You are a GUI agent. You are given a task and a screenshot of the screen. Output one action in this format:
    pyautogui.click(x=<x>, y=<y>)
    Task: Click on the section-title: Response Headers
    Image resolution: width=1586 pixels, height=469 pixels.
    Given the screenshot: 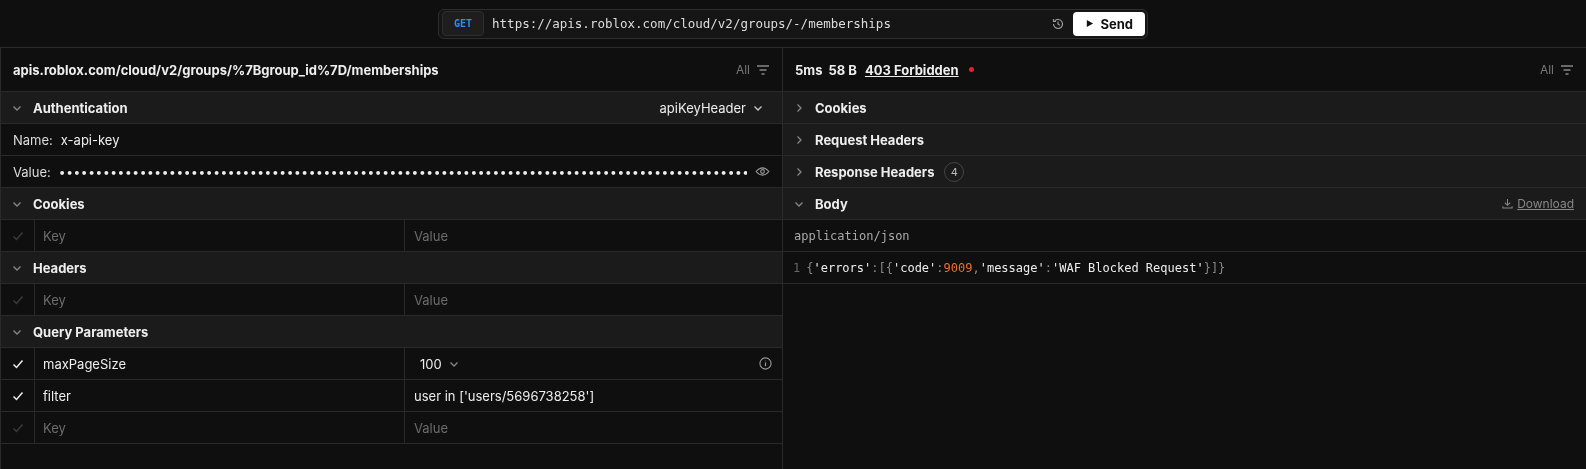 What is the action you would take?
    pyautogui.click(x=875, y=171)
    